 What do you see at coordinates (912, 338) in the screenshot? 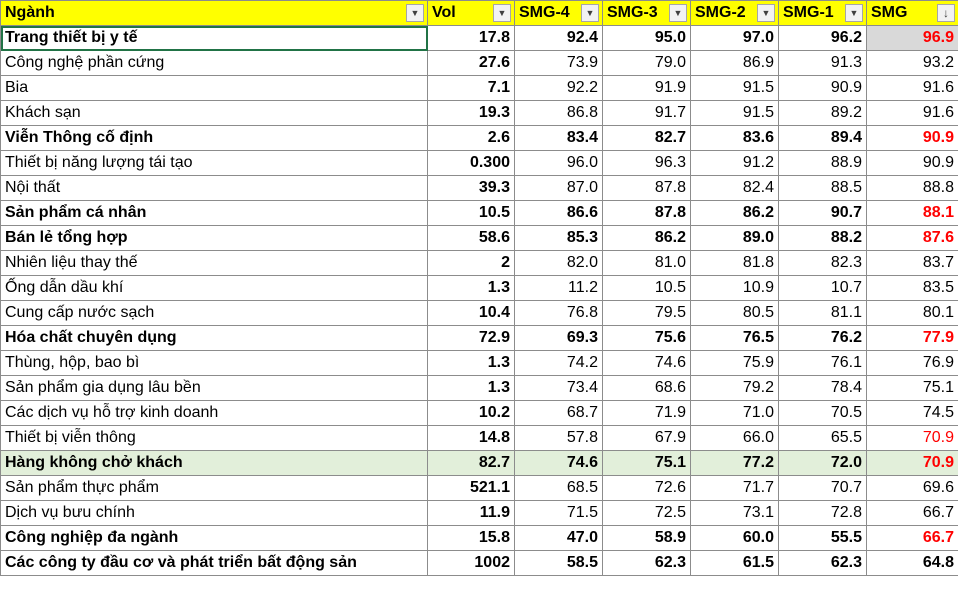
I see `cell-smg: 77.9` at bounding box center [912, 338].